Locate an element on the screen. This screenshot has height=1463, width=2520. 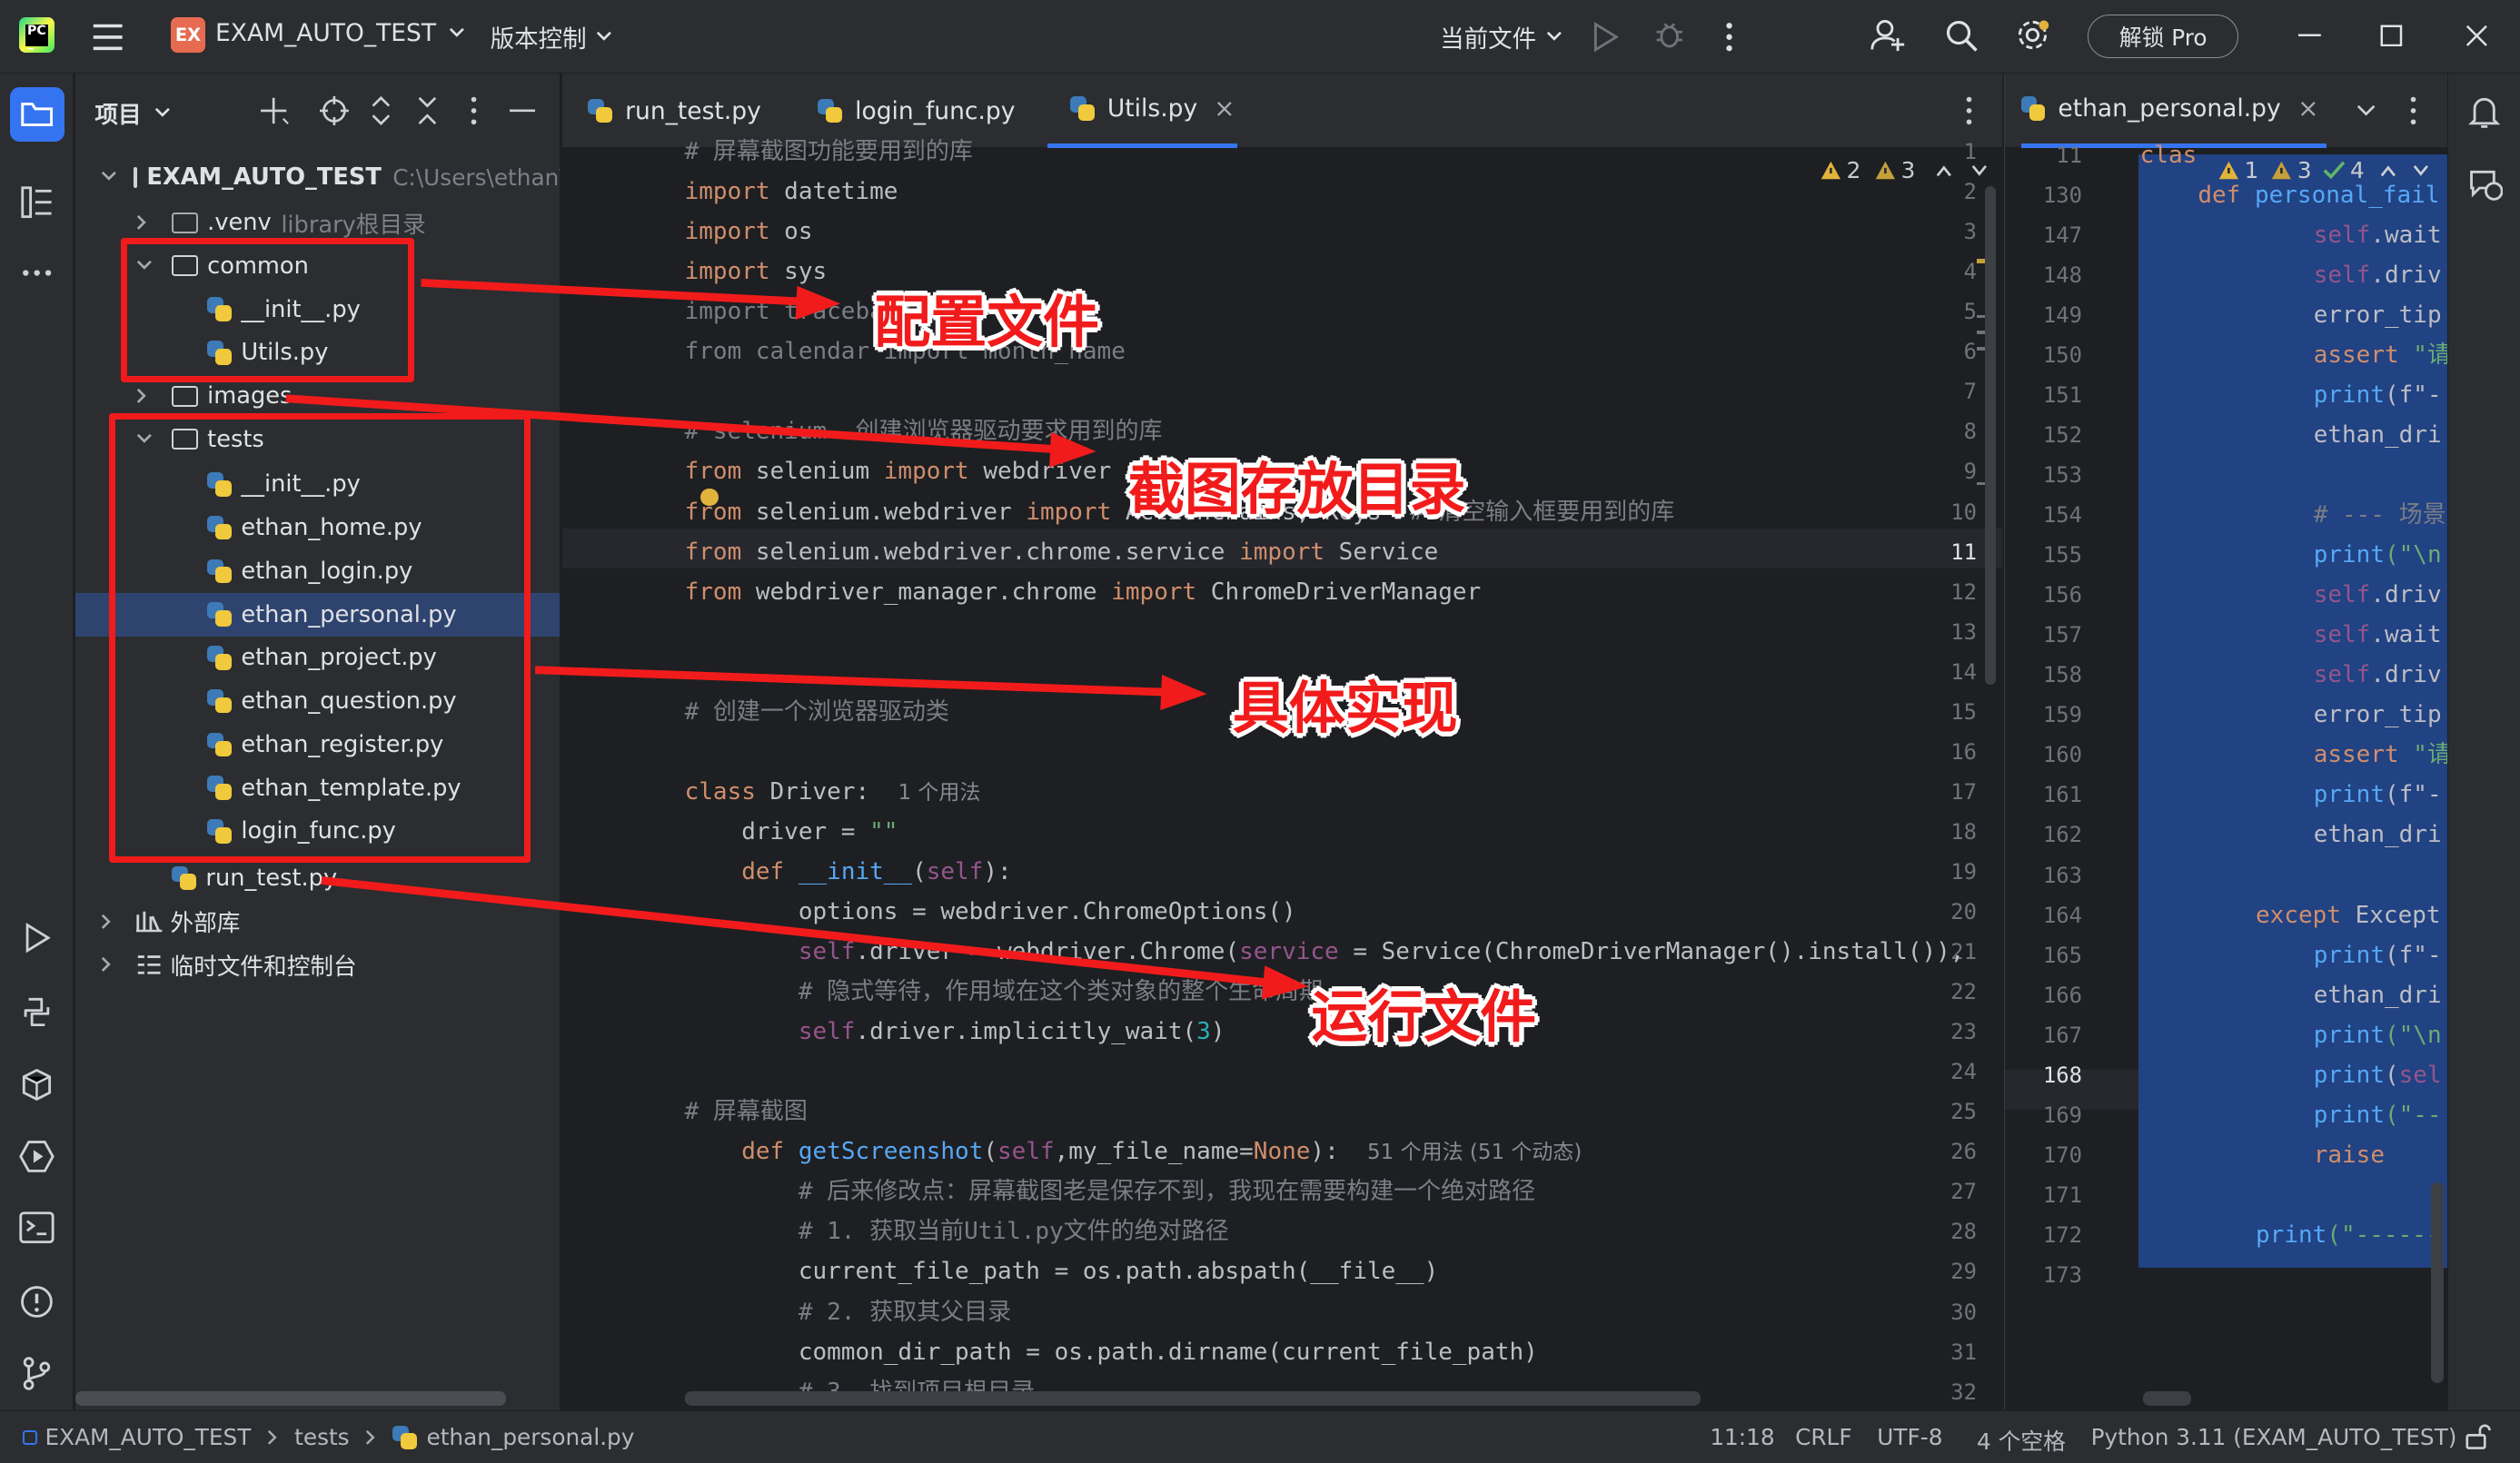
annotation-label-screenshots: 截图存放目录 is located at coordinates (1296, 490).